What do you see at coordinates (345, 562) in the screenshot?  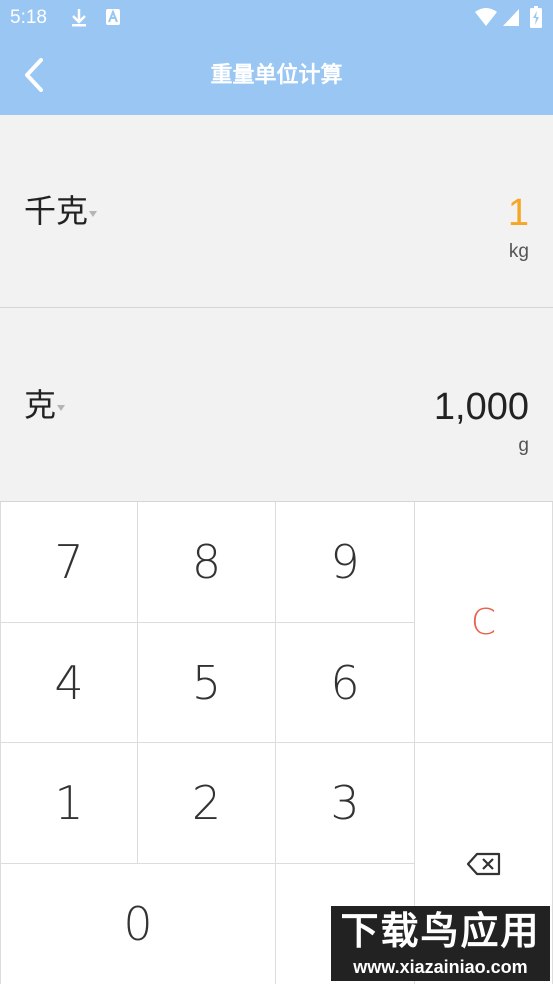 I see `key-9: 9` at bounding box center [345, 562].